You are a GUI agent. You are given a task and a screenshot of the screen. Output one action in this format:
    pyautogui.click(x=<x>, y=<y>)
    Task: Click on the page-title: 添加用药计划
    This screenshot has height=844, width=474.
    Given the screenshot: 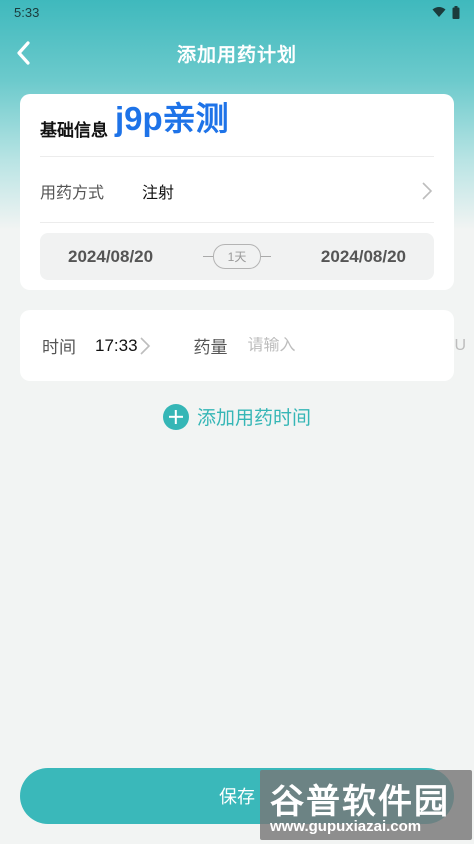 What is the action you would take?
    pyautogui.click(x=236, y=55)
    